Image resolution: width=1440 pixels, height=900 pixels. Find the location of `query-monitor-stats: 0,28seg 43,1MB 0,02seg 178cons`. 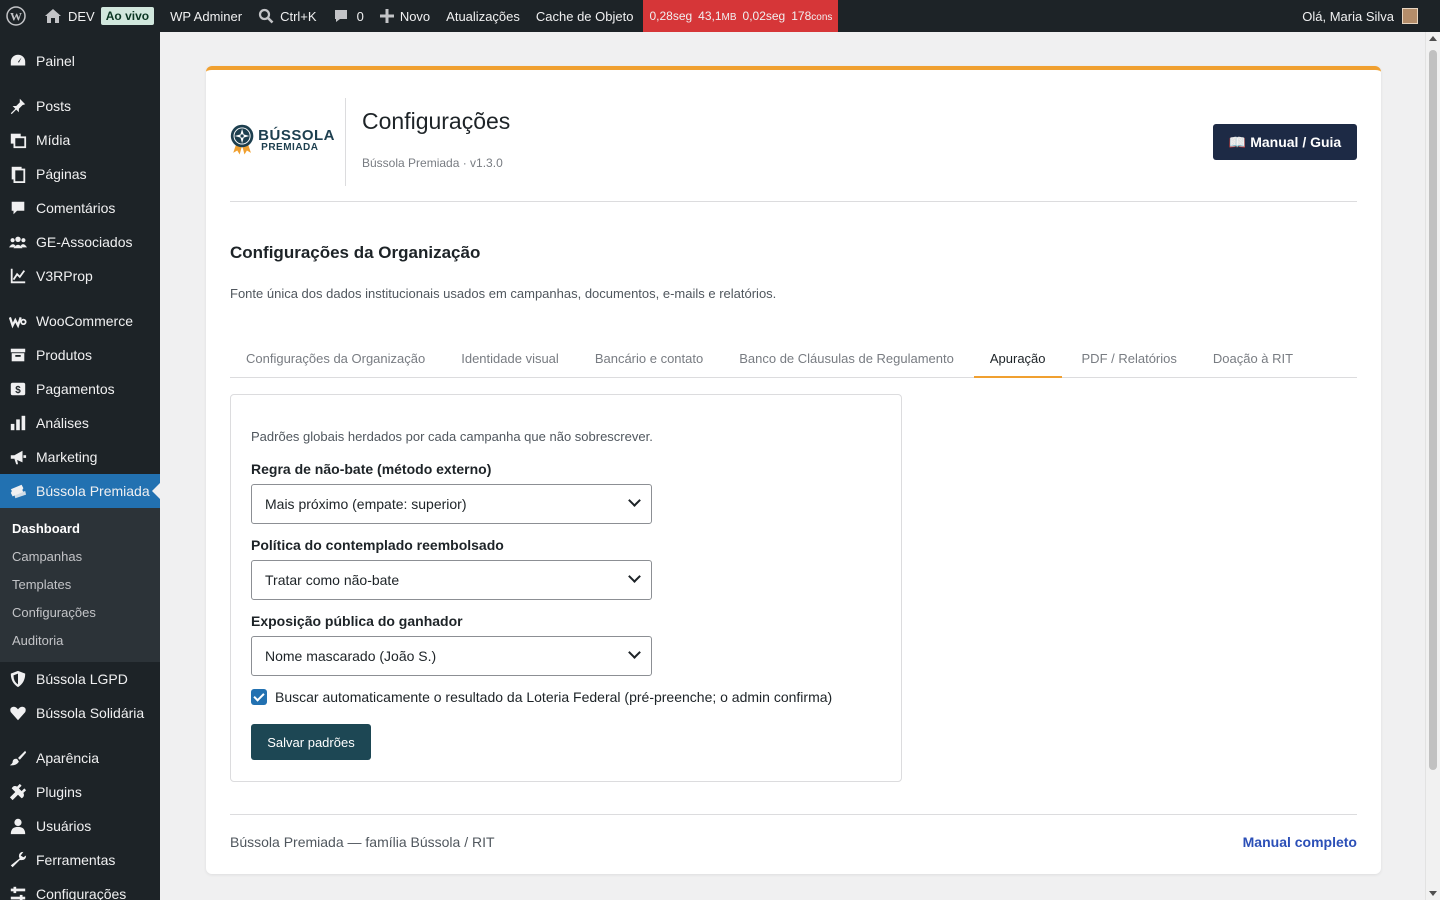

query-monitor-stats: 0,28seg 43,1MB 0,02seg 178cons is located at coordinates (741, 16).